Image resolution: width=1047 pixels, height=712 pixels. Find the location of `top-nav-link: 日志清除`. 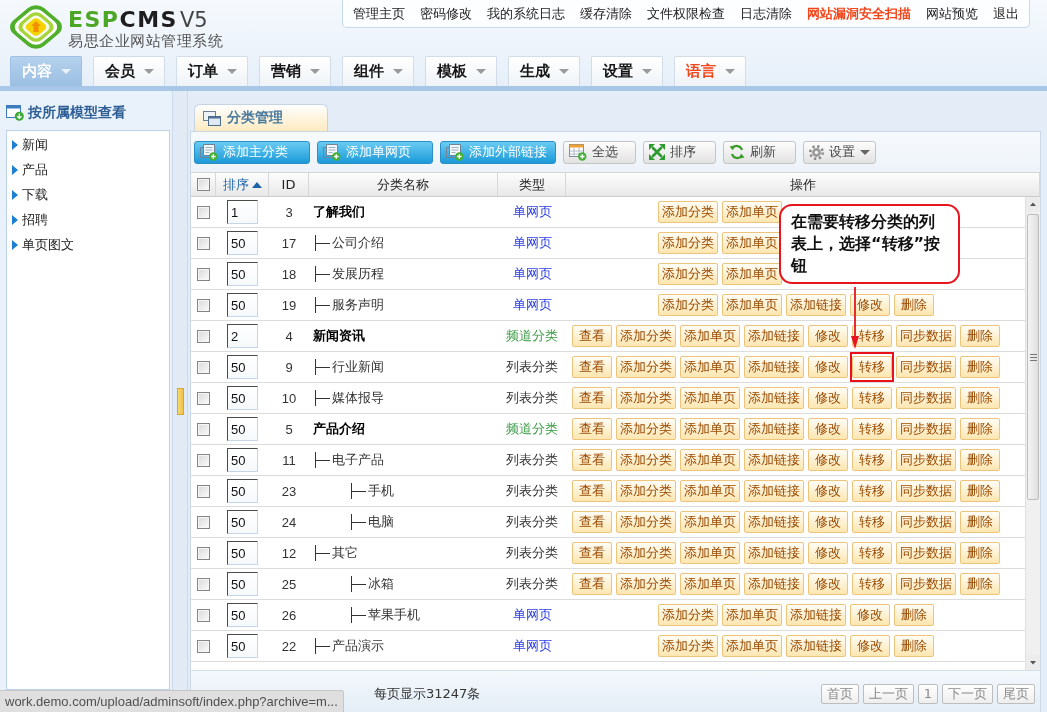

top-nav-link: 日志清除 is located at coordinates (766, 13).